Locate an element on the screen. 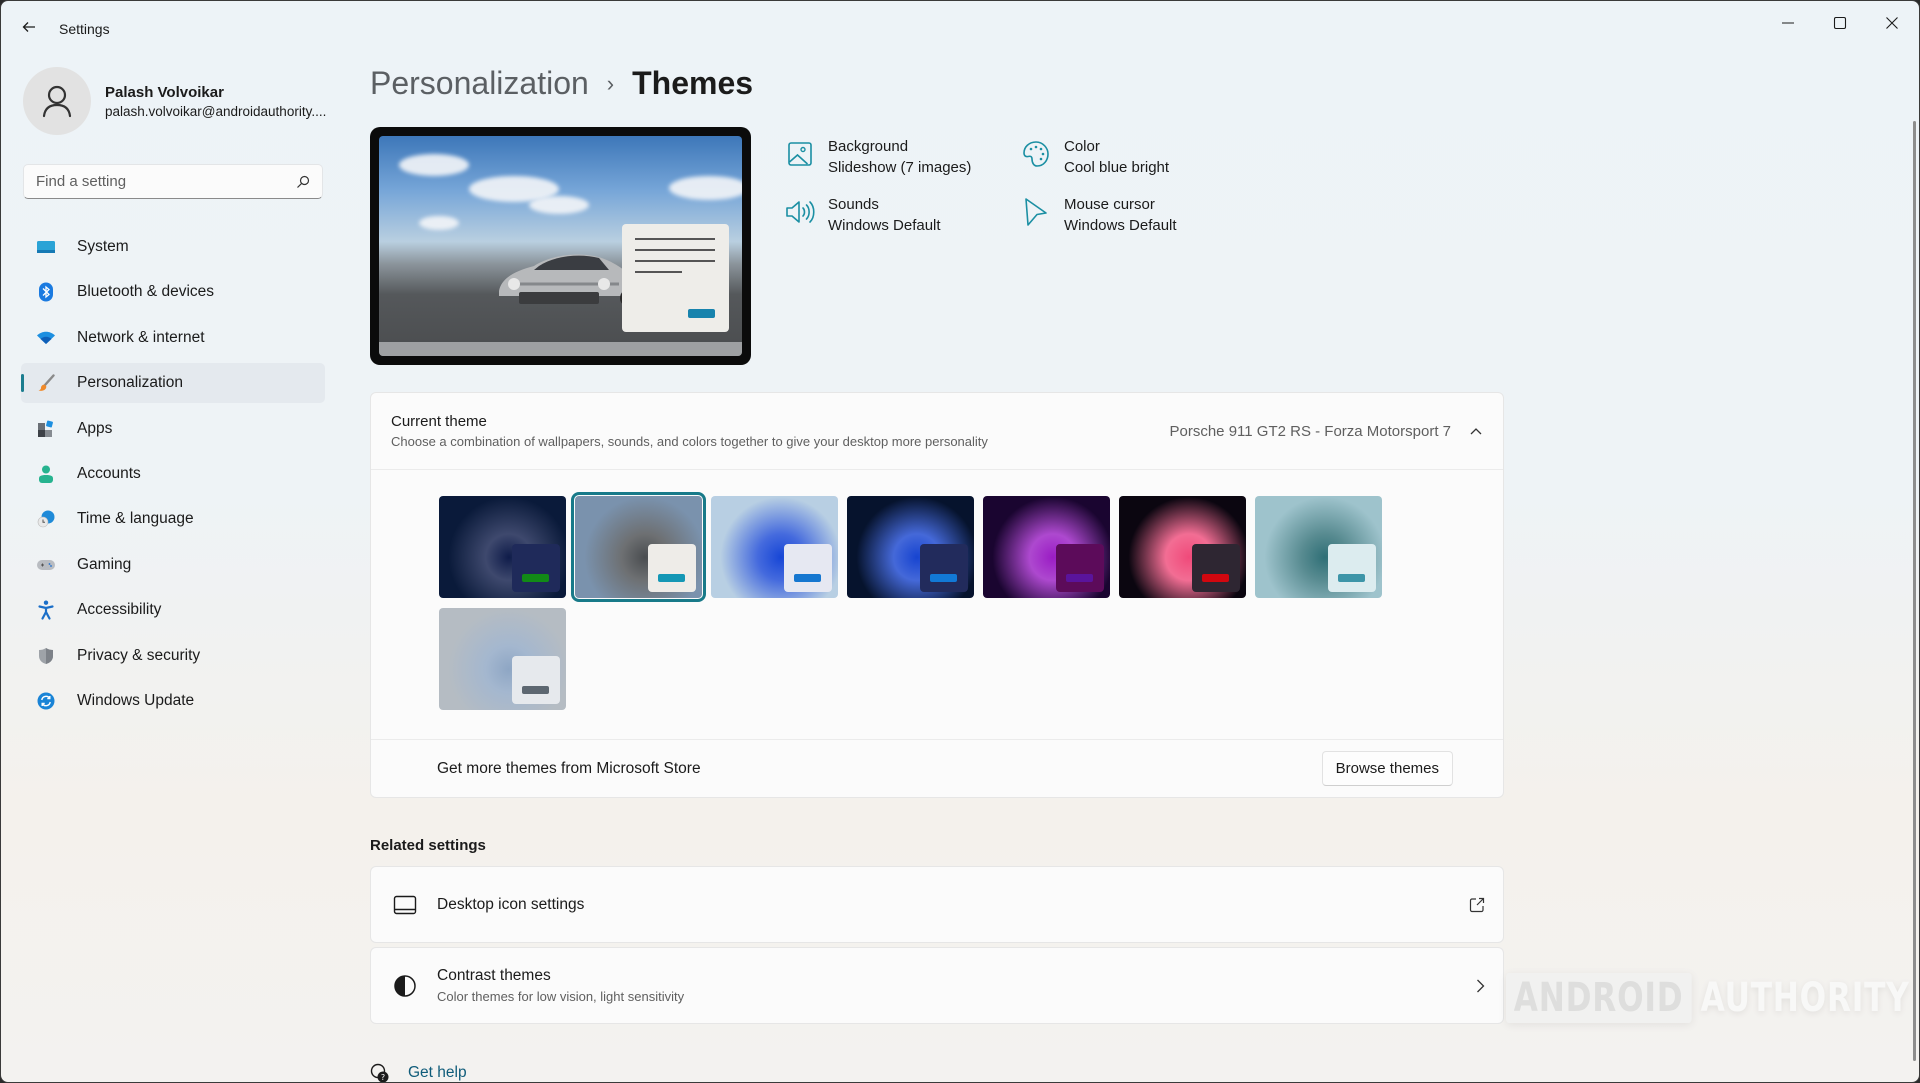 The image size is (1920, 1083). background-setting: Background Slideshow (7 images) is located at coordinates (902, 157).